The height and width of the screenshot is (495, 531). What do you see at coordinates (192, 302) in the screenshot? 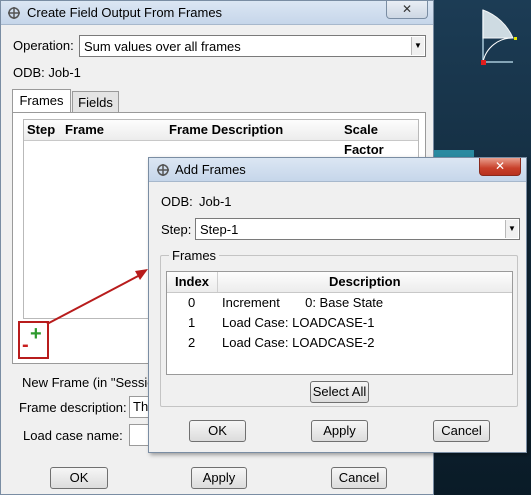
I see `row-index: 0` at bounding box center [192, 302].